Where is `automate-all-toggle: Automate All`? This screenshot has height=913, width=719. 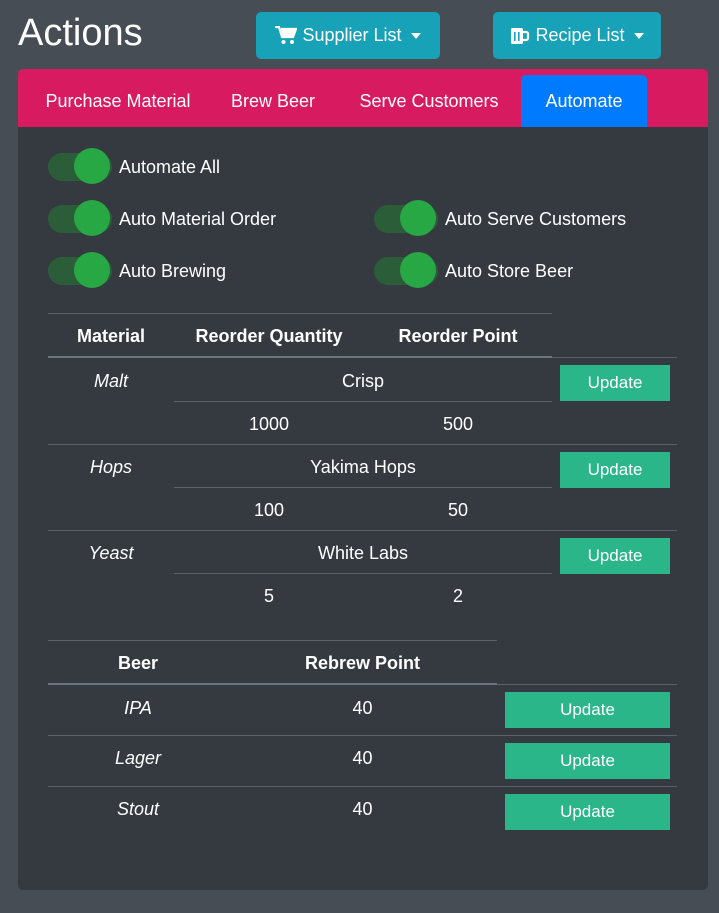 automate-all-toggle: Automate All is located at coordinates (134, 166).